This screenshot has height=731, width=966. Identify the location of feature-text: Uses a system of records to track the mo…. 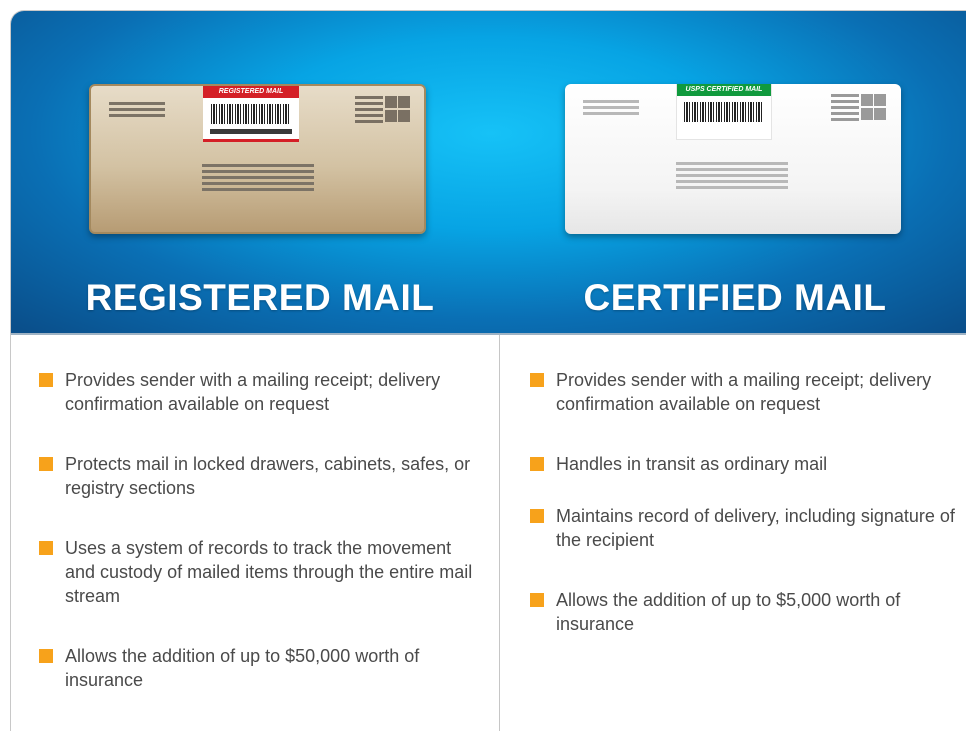
(269, 572).